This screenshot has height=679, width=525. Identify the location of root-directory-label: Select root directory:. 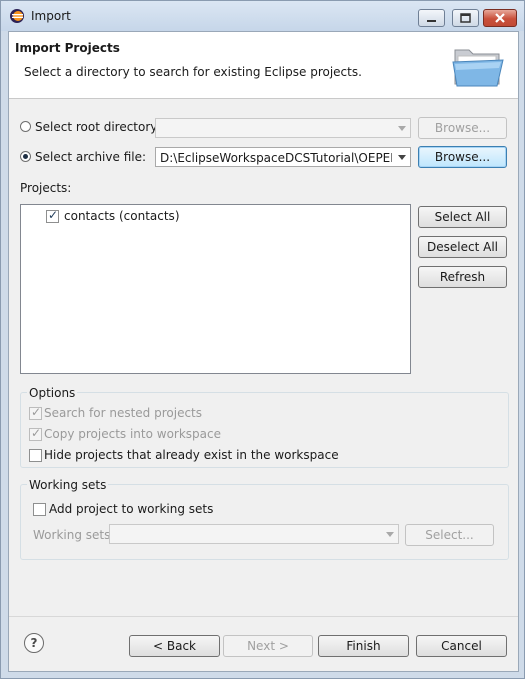
(98, 127).